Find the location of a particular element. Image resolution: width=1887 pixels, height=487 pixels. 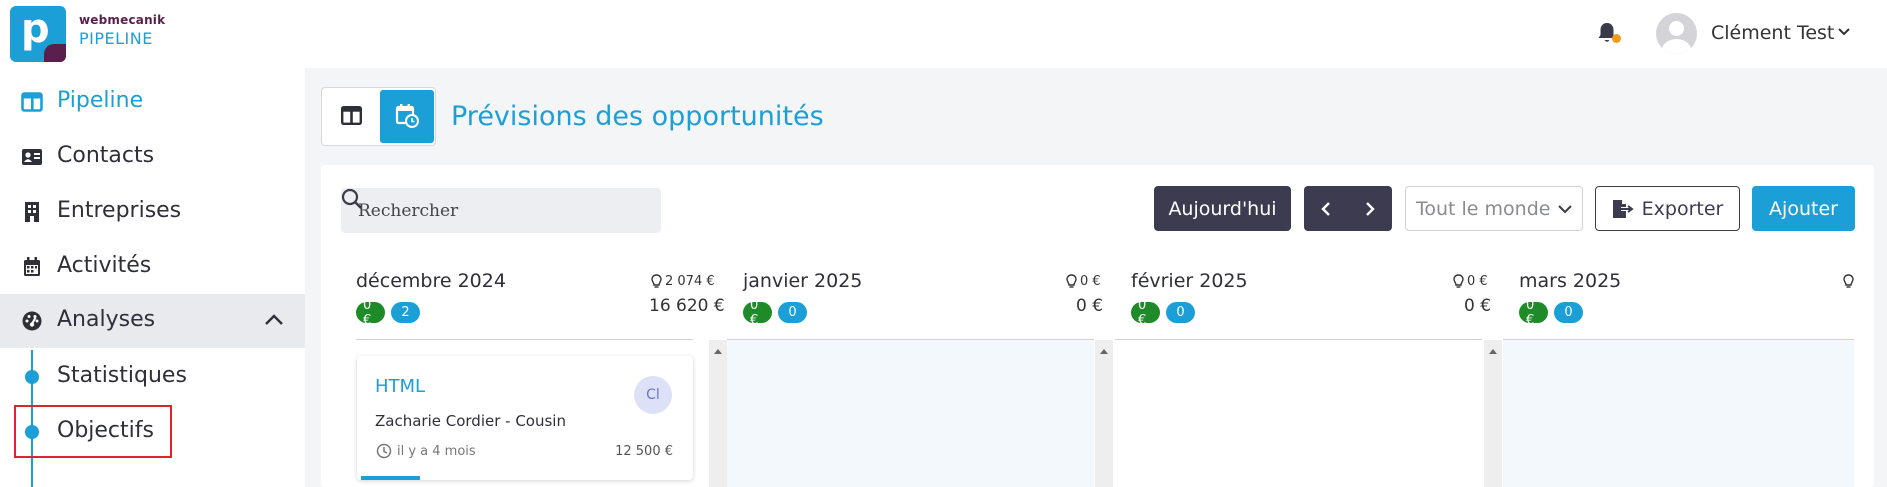

previous-button is located at coordinates (1326, 208).